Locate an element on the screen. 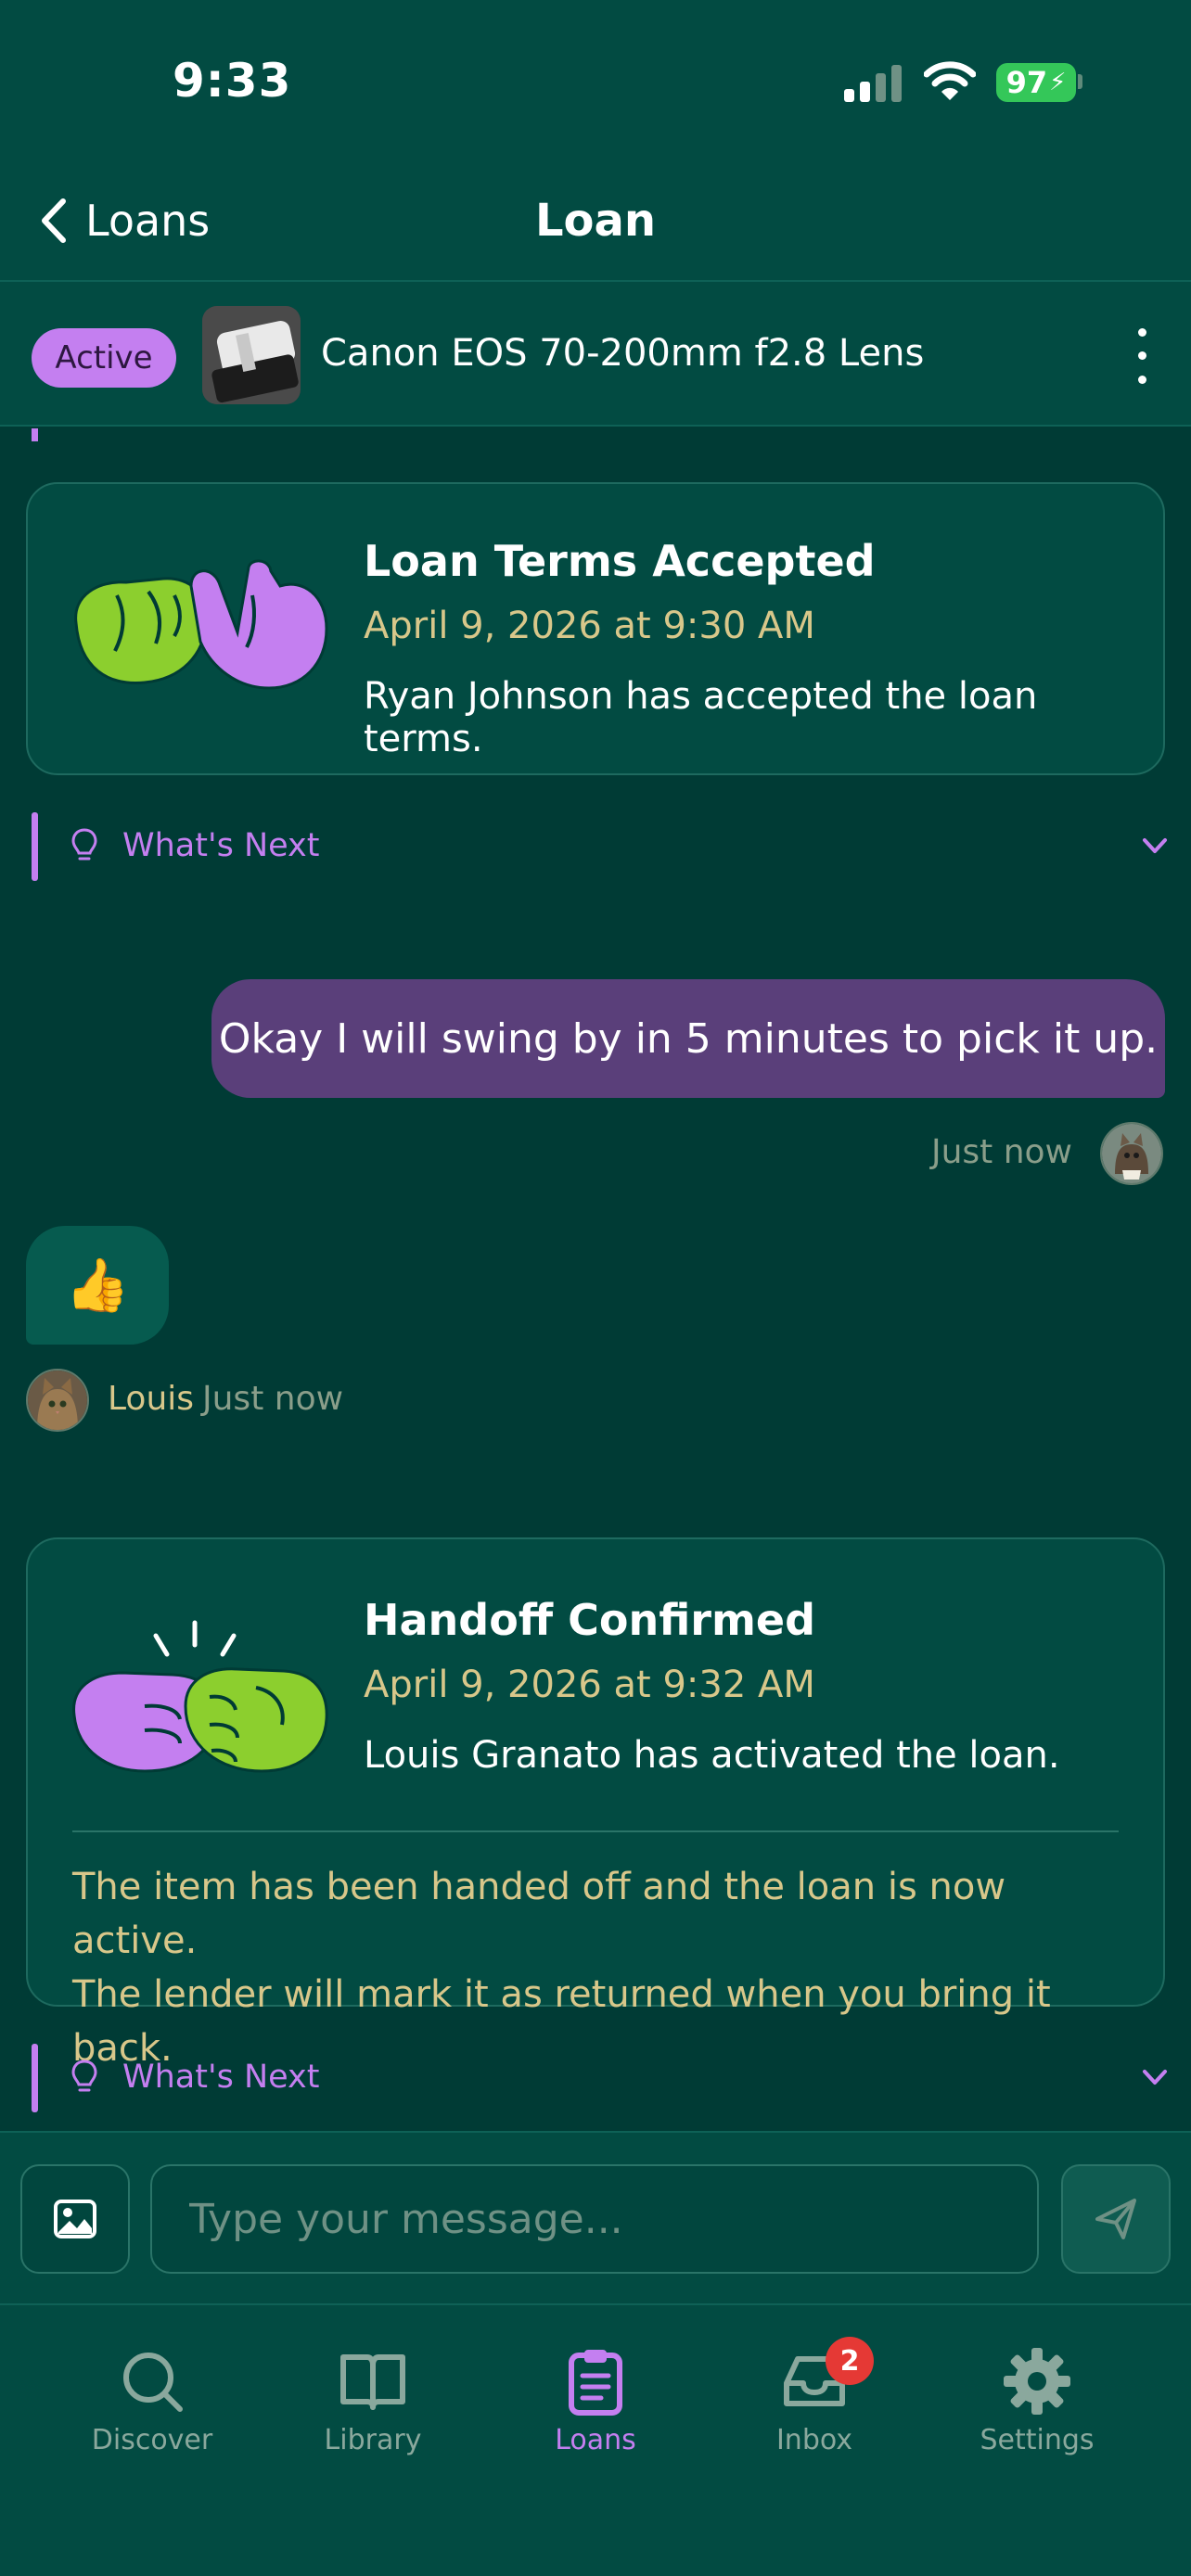 This screenshot has width=1191, height=2576. event-date: April 9, 2026 at 9:30 AM is located at coordinates (589, 626).